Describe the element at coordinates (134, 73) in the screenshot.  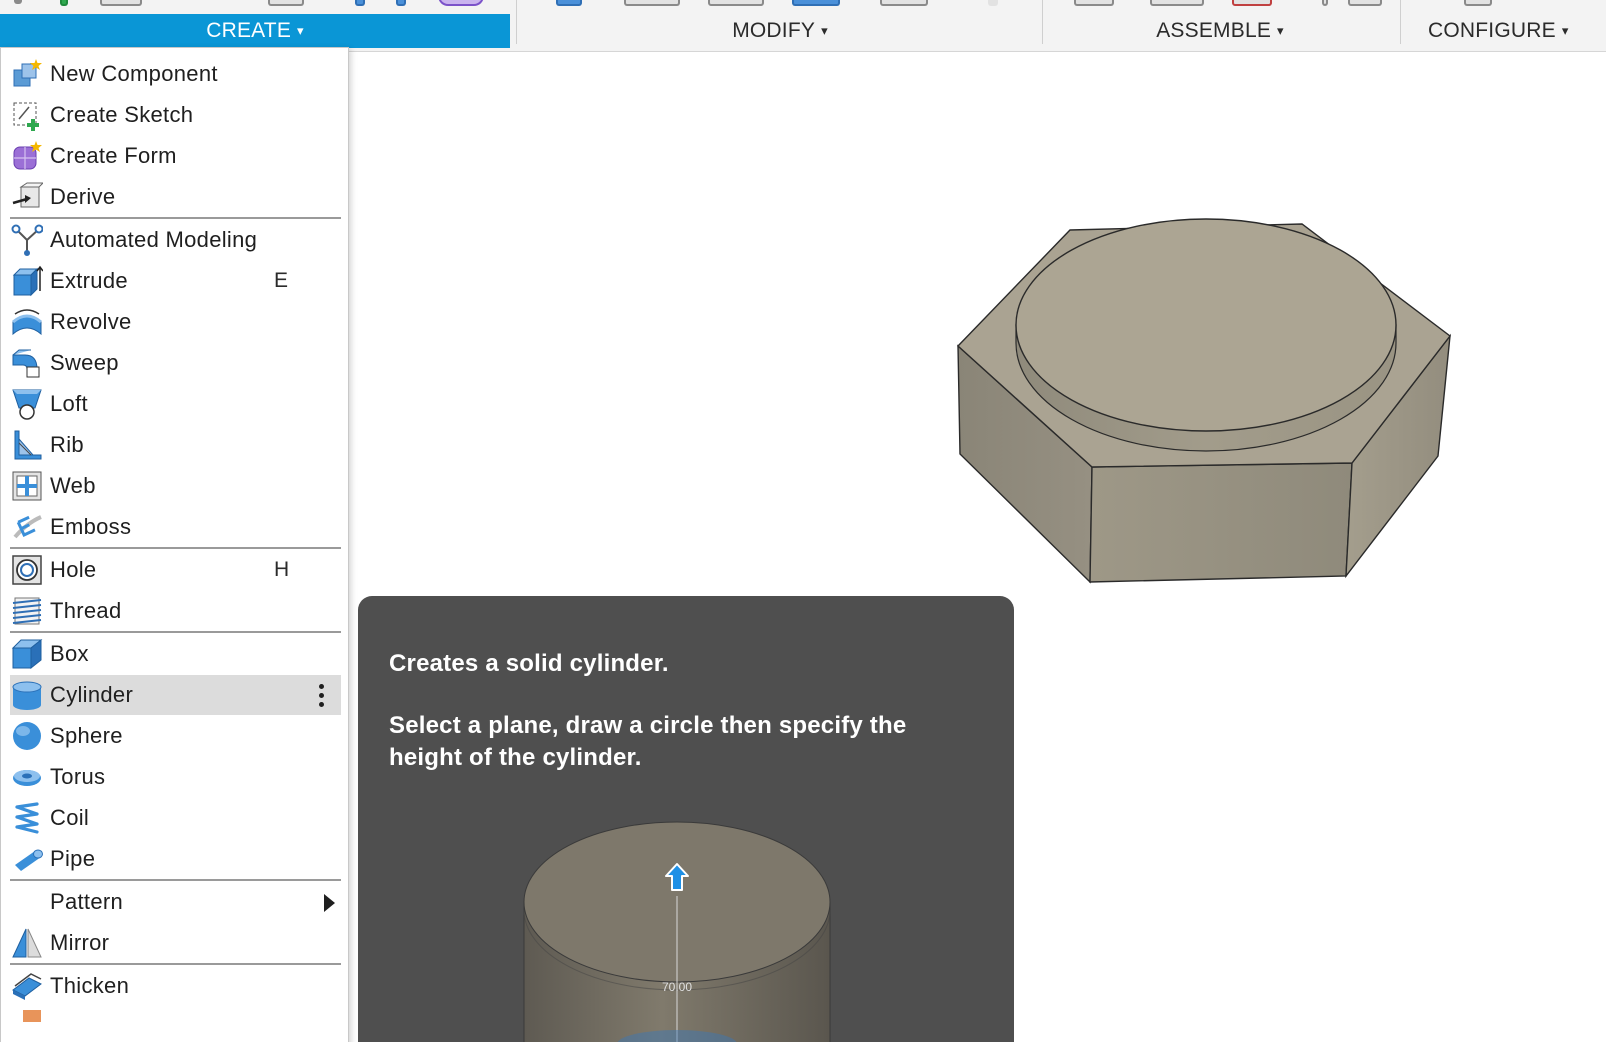
I see `menu-item-label: New Component` at that location.